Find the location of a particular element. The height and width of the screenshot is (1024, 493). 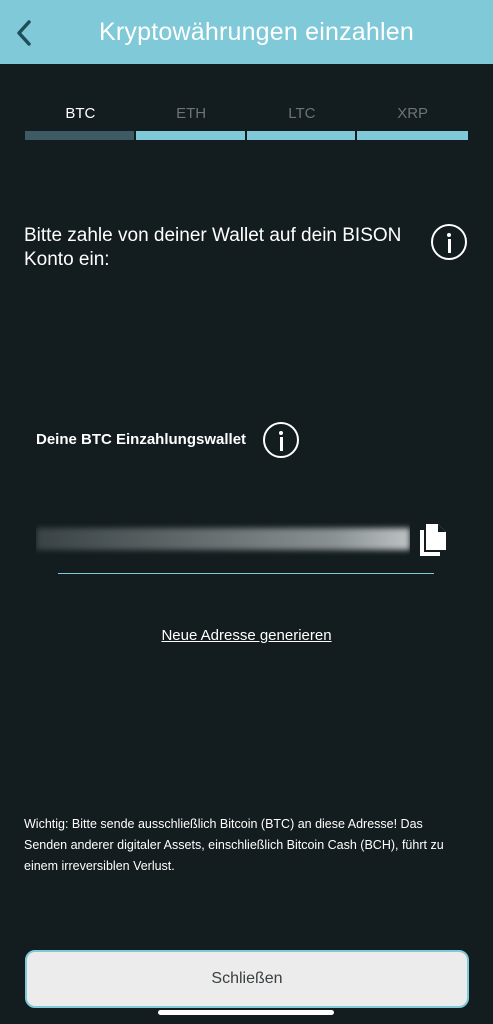

tab-label: XRP is located at coordinates (413, 113).